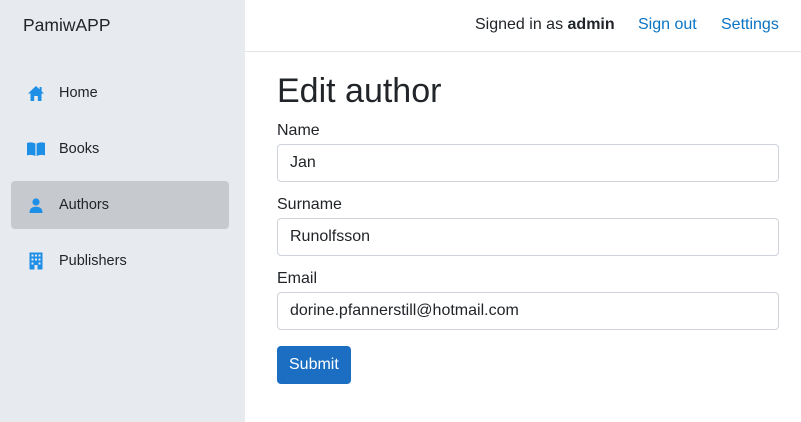 The height and width of the screenshot is (422, 801). I want to click on sidebar-item-label: Authors, so click(84, 205).